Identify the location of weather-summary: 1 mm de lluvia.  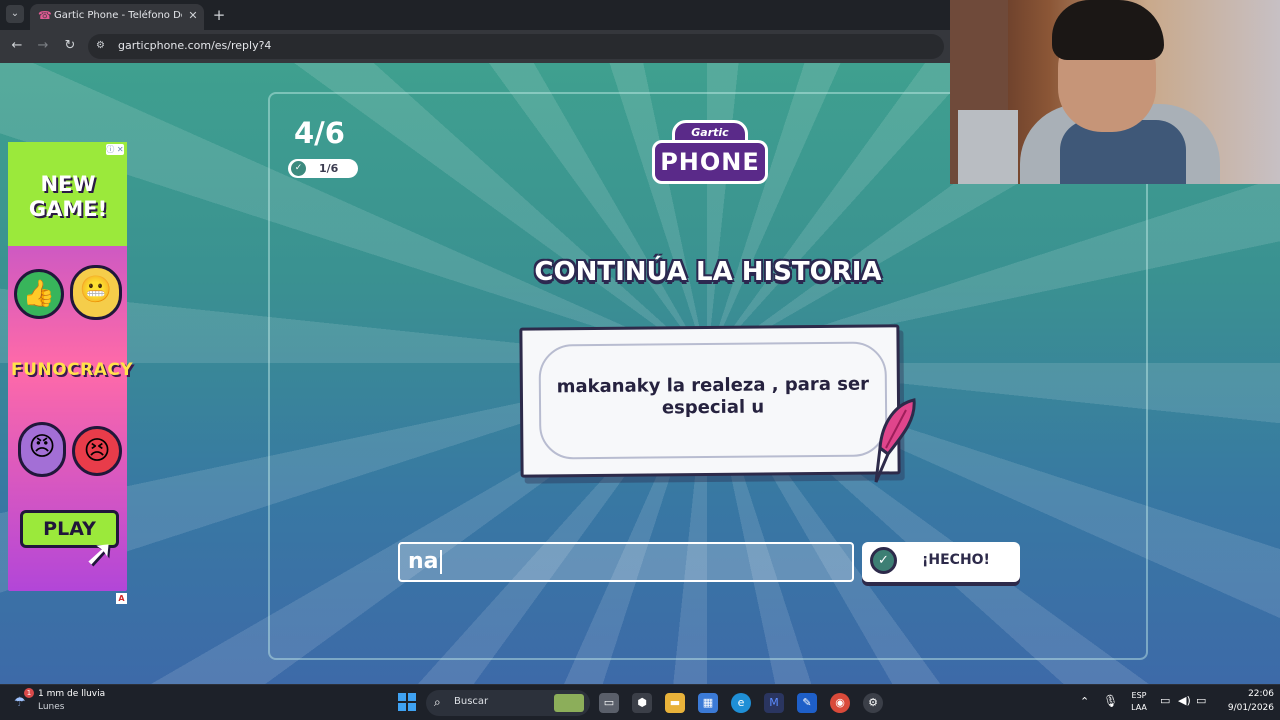
(71, 694).